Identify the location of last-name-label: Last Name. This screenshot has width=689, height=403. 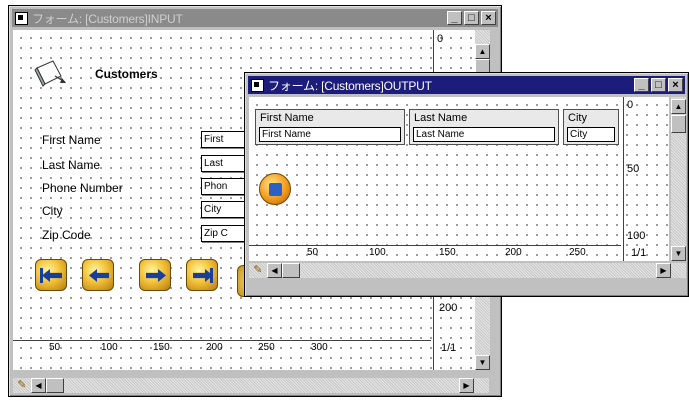
(71, 165).